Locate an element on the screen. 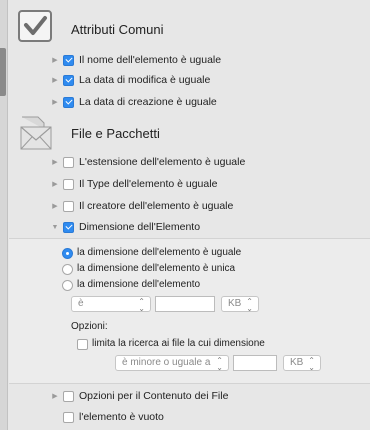 This screenshot has height=430, width=370. files-item-size: ▼ Dimensione dell'Elemento is located at coordinates (189, 227).